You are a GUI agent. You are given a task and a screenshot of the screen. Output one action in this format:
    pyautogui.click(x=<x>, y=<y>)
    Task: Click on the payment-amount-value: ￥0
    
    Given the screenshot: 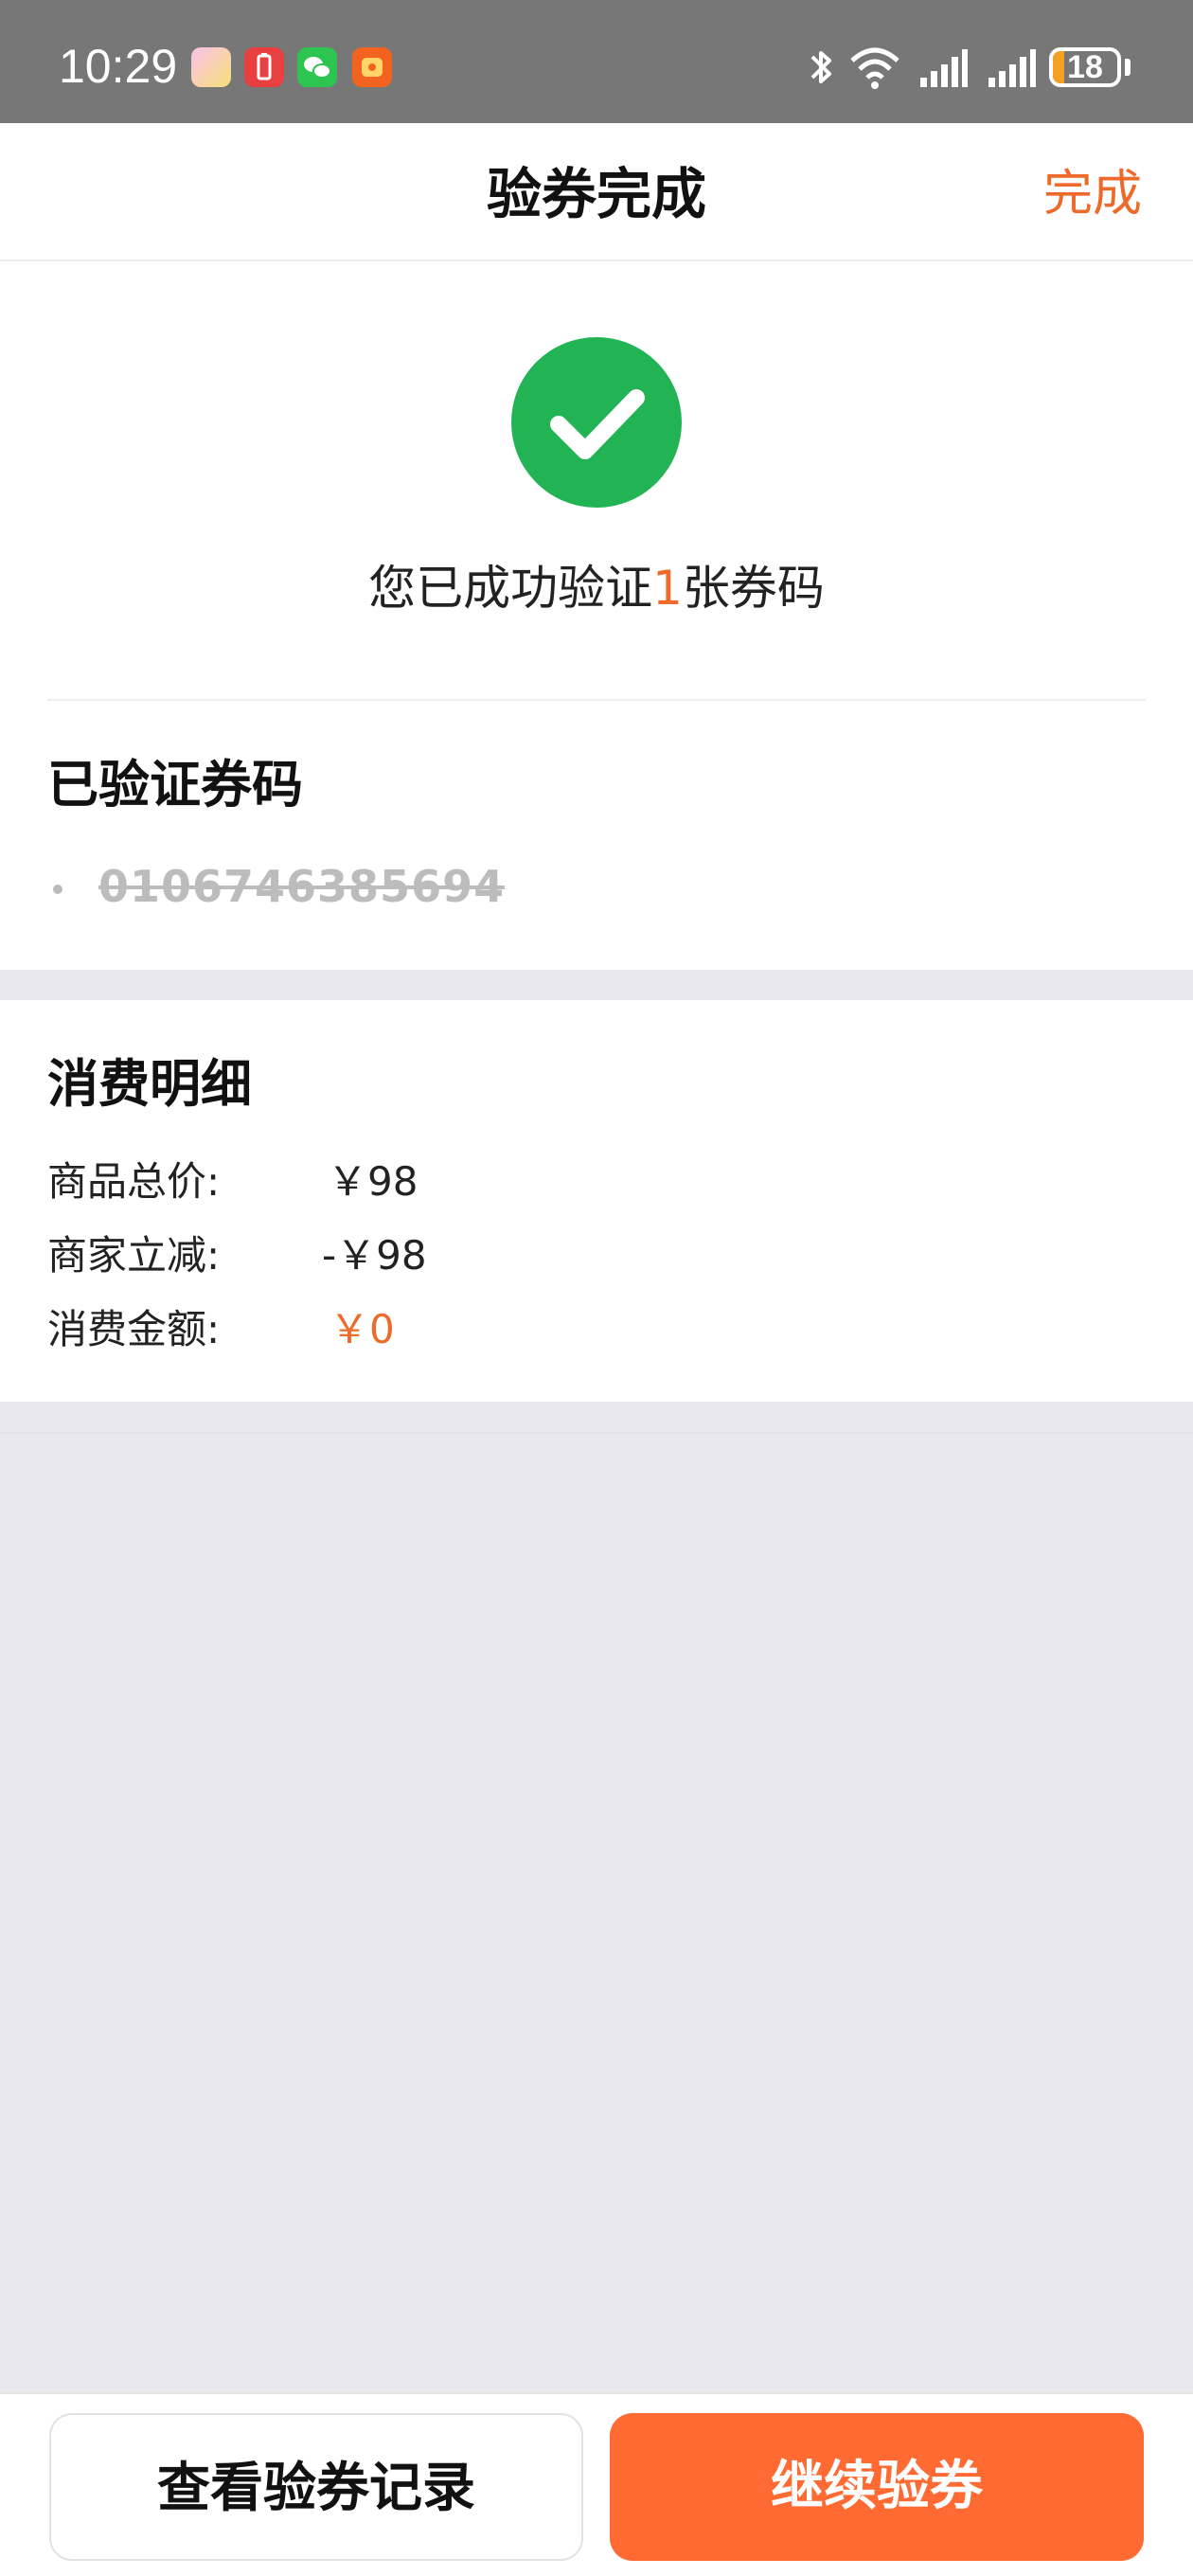 What is the action you would take?
    pyautogui.click(x=362, y=1329)
    